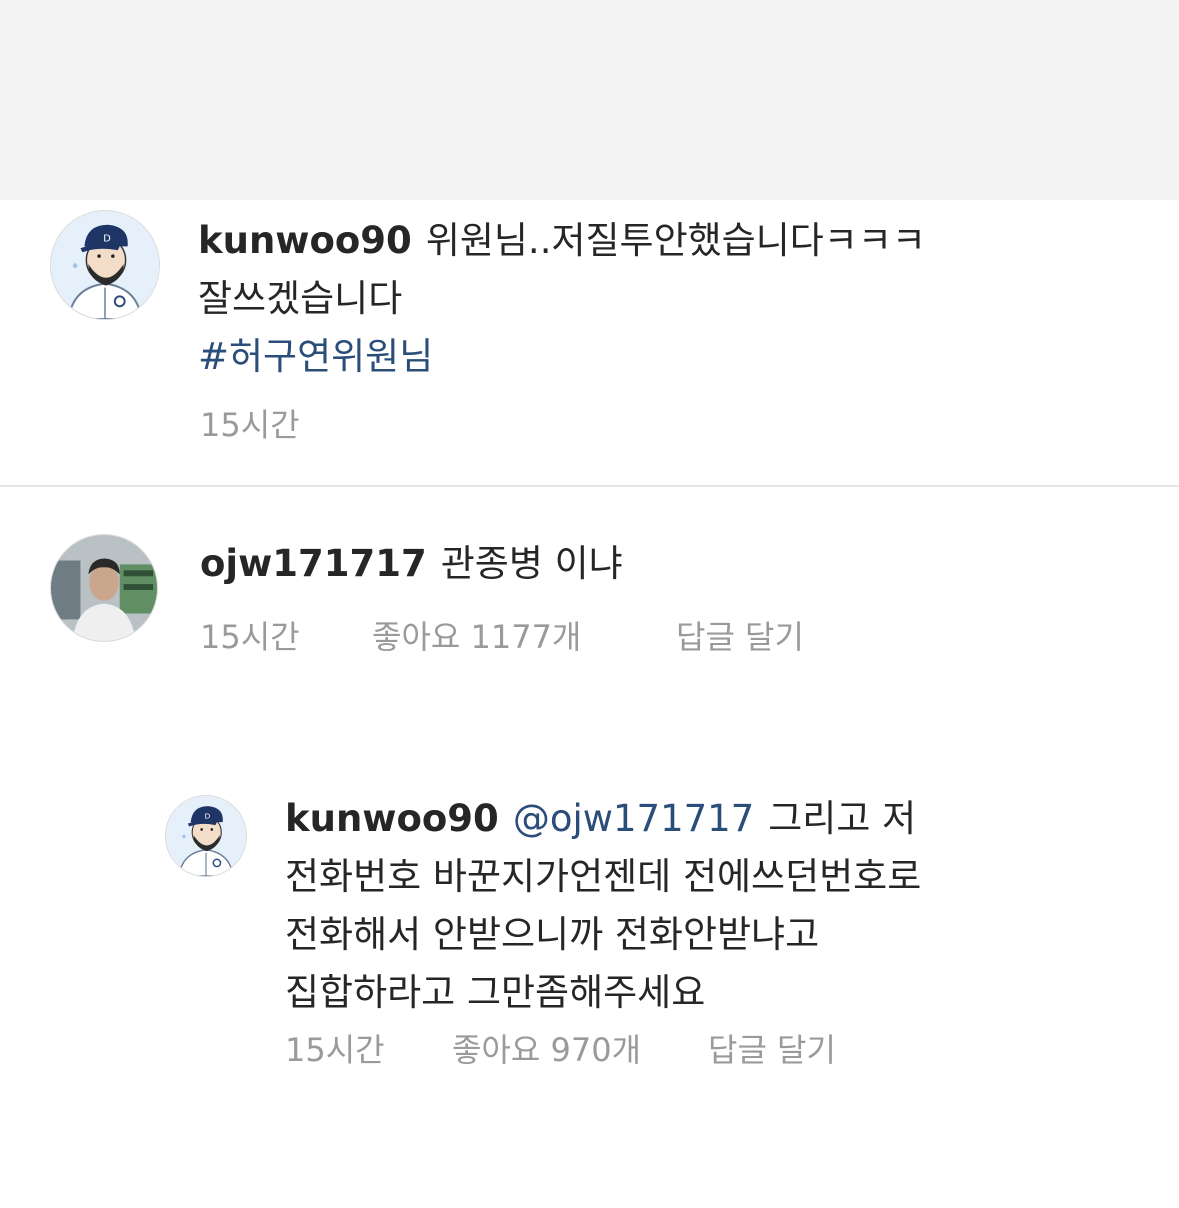  I want to click on comment-first-line: ojw171717 관종병 이냐, so click(411, 564).